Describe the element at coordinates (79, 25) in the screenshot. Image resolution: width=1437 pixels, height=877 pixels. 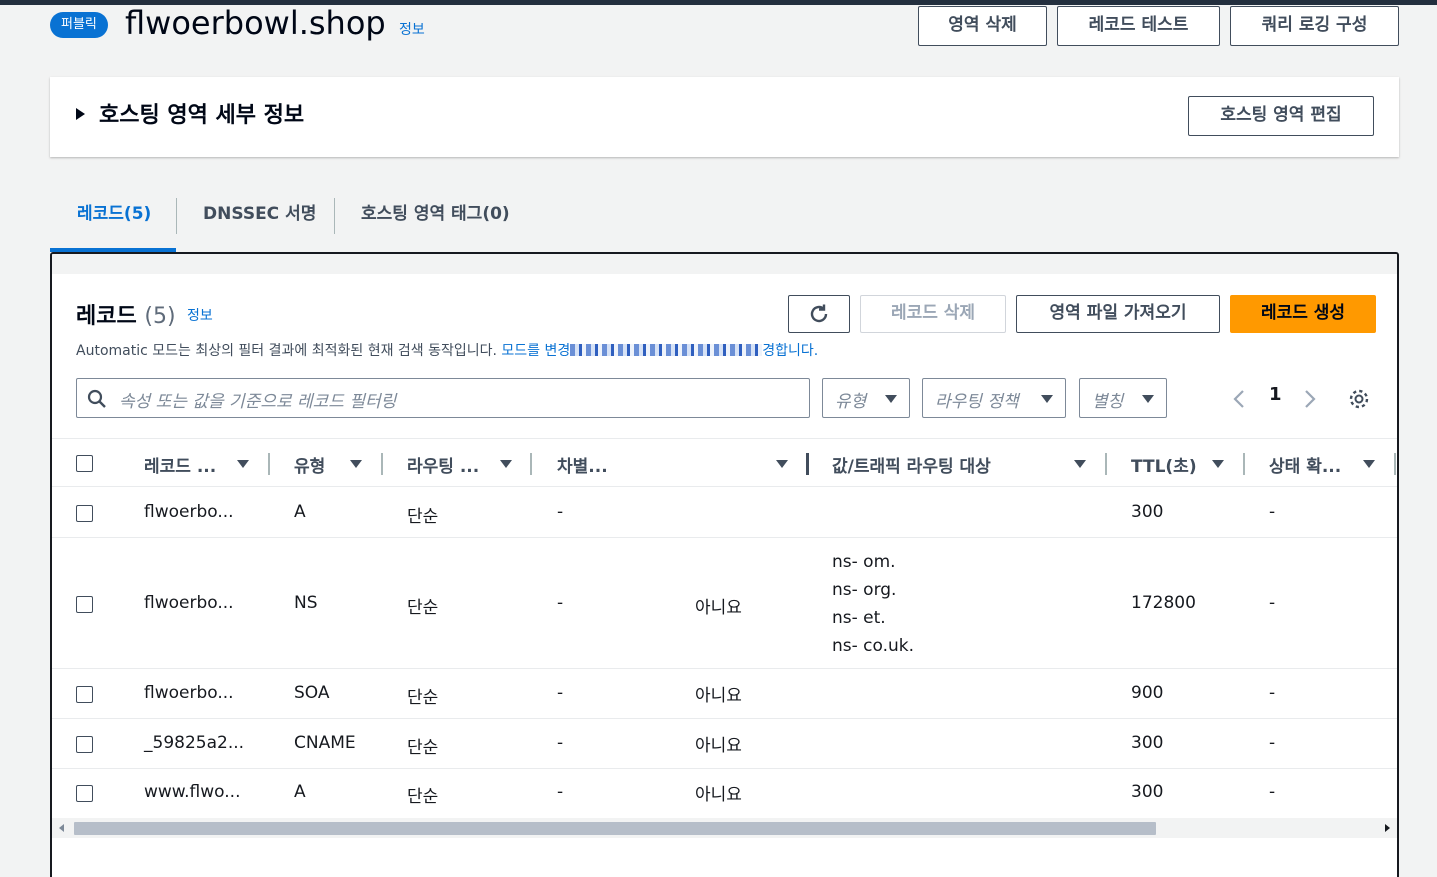
I see `visibility-badge: 퍼블릭` at that location.